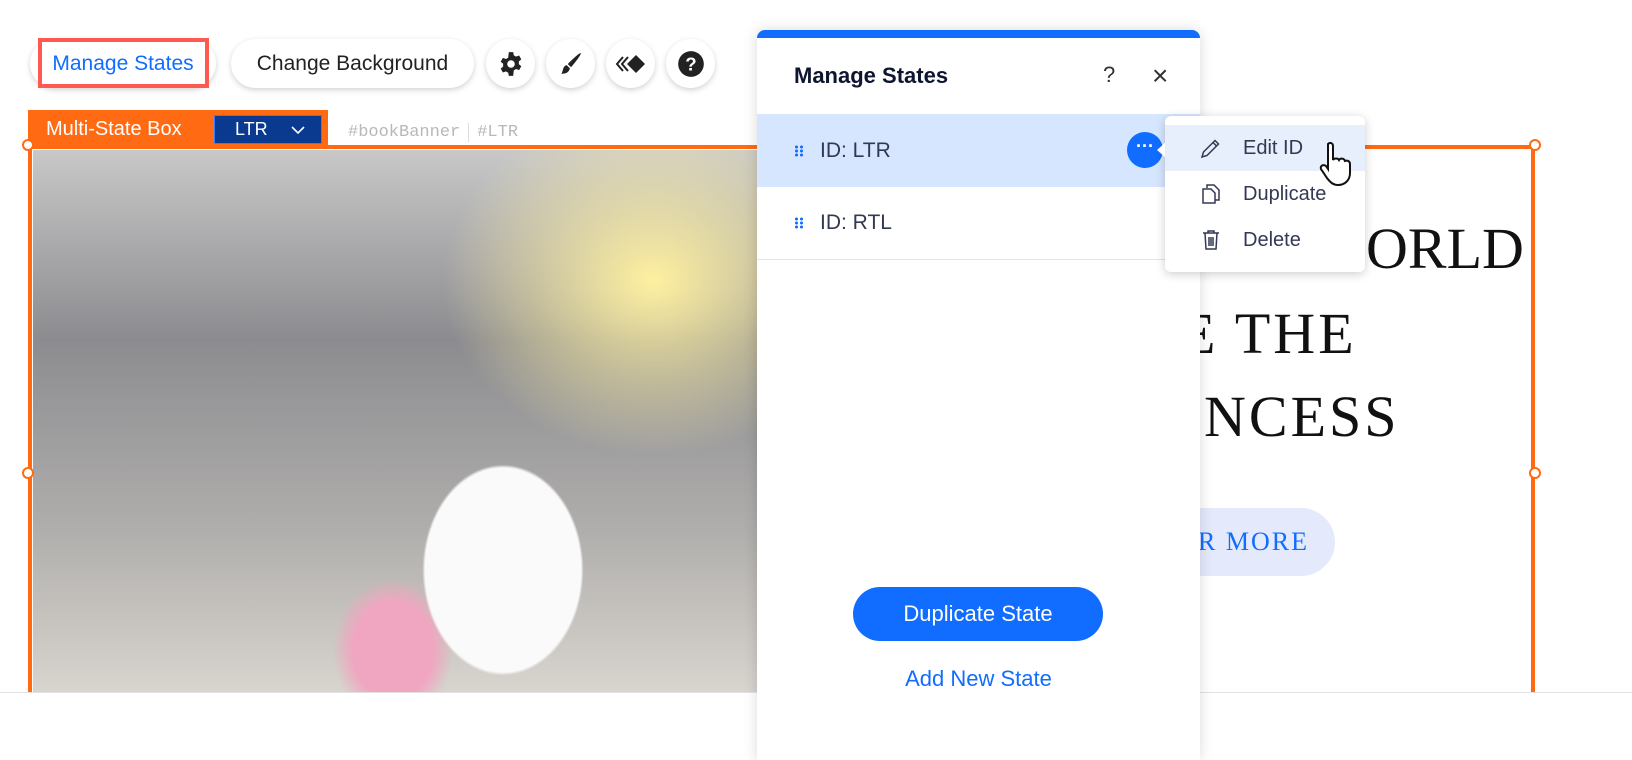 The height and width of the screenshot is (760, 1632). I want to click on duplicate-icon, so click(1211, 194).